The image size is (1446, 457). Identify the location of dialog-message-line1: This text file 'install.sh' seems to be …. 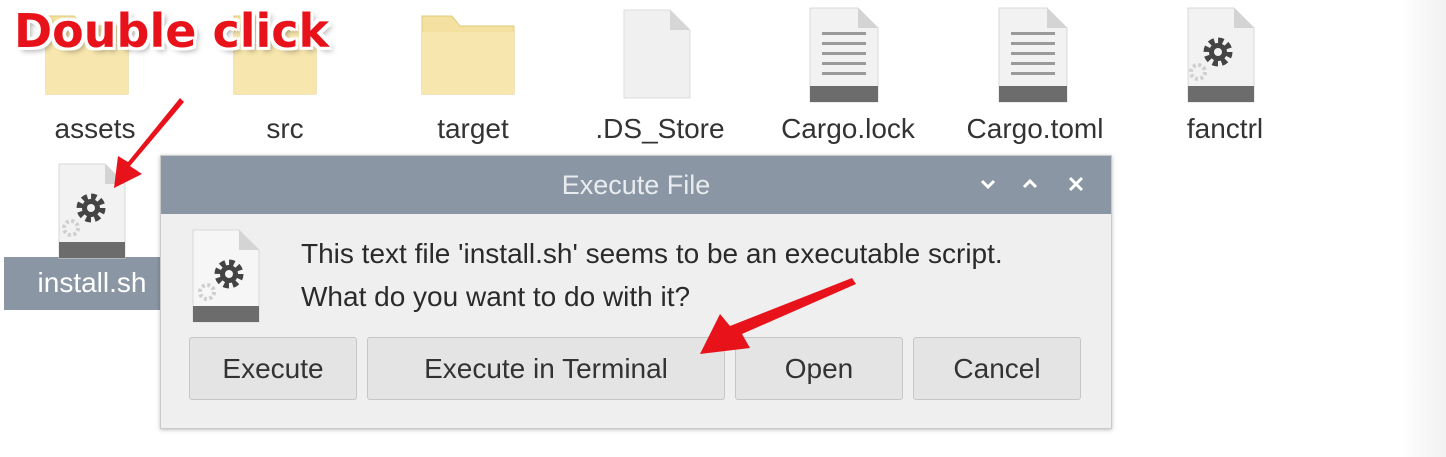
(652, 253).